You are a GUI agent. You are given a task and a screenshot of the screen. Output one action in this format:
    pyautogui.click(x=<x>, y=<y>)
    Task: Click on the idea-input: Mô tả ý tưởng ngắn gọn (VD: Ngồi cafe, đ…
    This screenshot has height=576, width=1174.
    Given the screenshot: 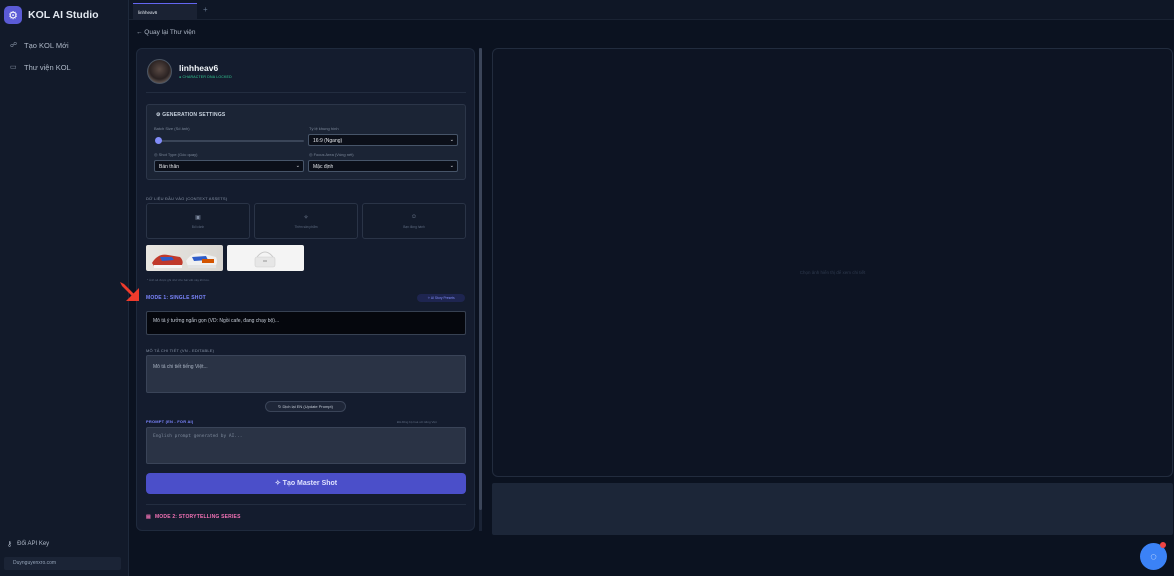 What is the action you would take?
    pyautogui.click(x=306, y=323)
    